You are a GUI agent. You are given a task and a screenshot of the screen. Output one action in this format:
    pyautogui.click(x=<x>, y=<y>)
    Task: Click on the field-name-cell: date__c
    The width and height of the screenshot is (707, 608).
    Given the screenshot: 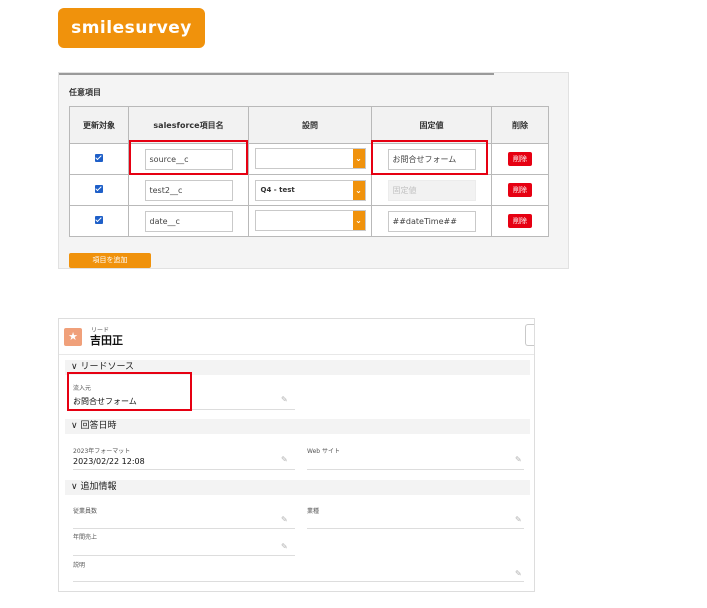 What is the action you would take?
    pyautogui.click(x=188, y=221)
    